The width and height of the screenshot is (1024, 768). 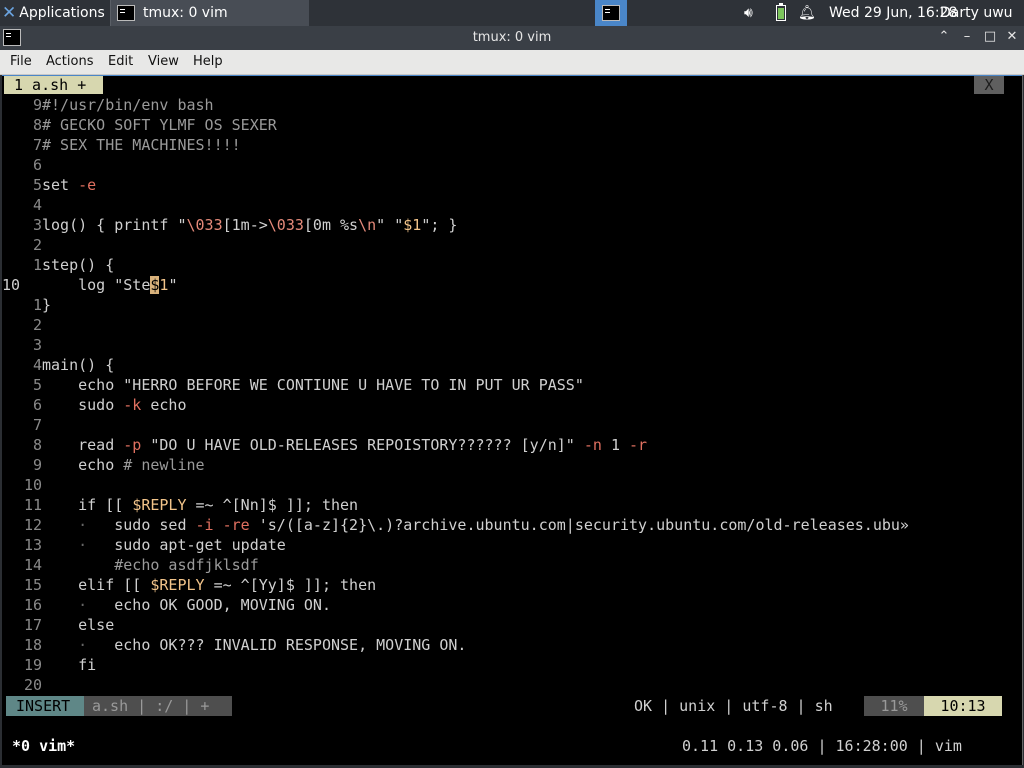 What do you see at coordinates (990, 36) in the screenshot?
I see `window-maximize-button: □` at bounding box center [990, 36].